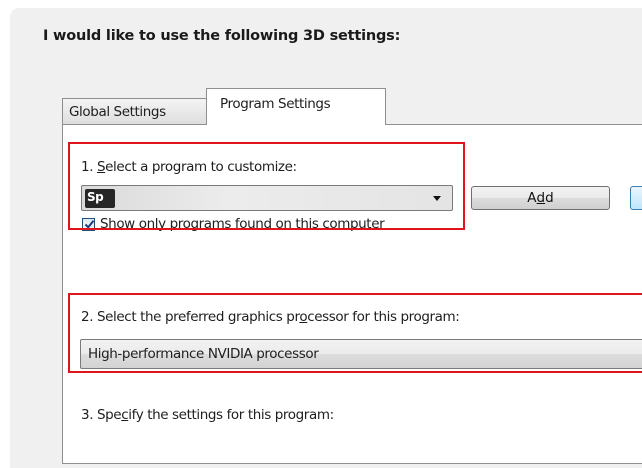 The height and width of the screenshot is (468, 642). Describe the element at coordinates (189, 167) in the screenshot. I see `step1-label: 1. Select a program to customize:` at that location.